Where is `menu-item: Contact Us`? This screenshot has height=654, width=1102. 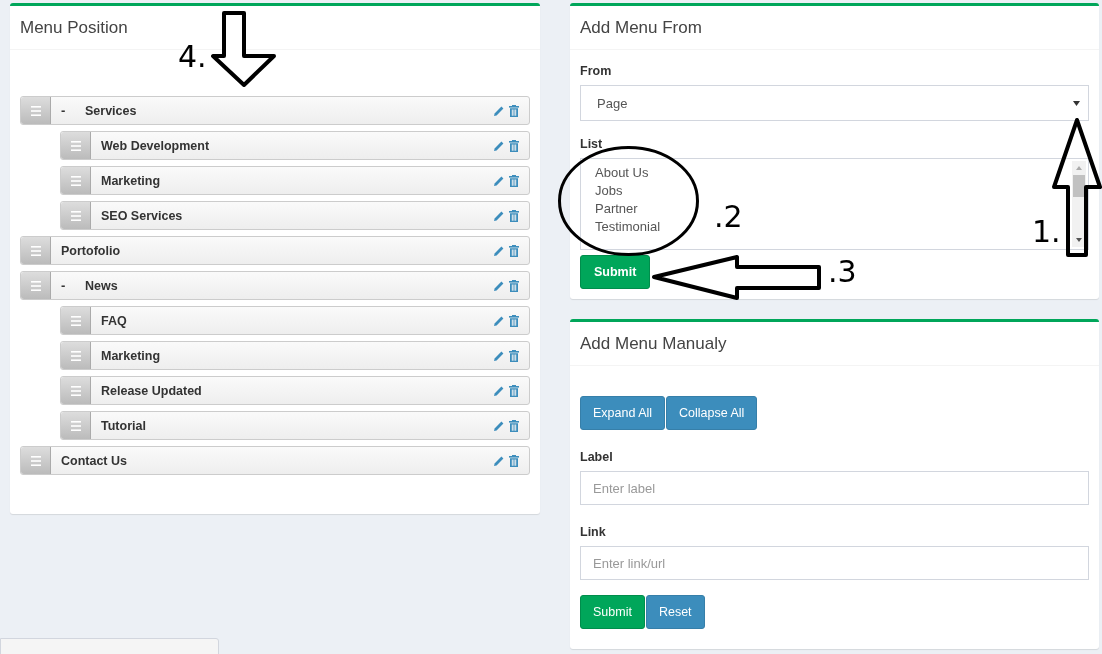 menu-item: Contact Us is located at coordinates (275, 460).